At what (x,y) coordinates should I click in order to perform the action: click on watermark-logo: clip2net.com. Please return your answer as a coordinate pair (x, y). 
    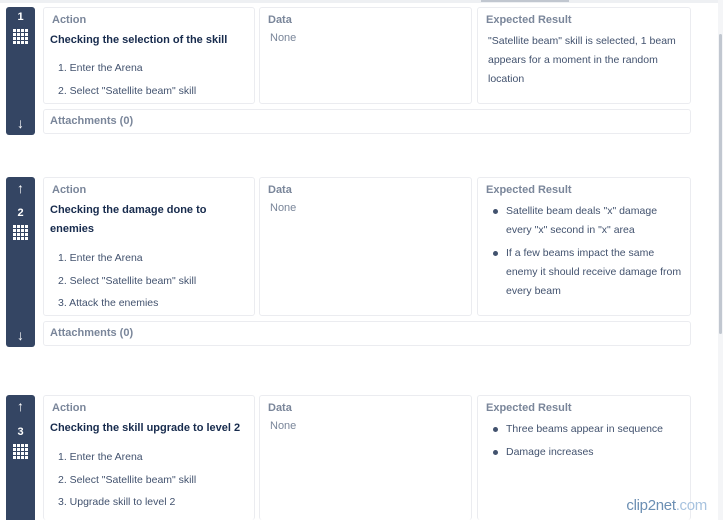
    Looking at the image, I should click on (666, 505).